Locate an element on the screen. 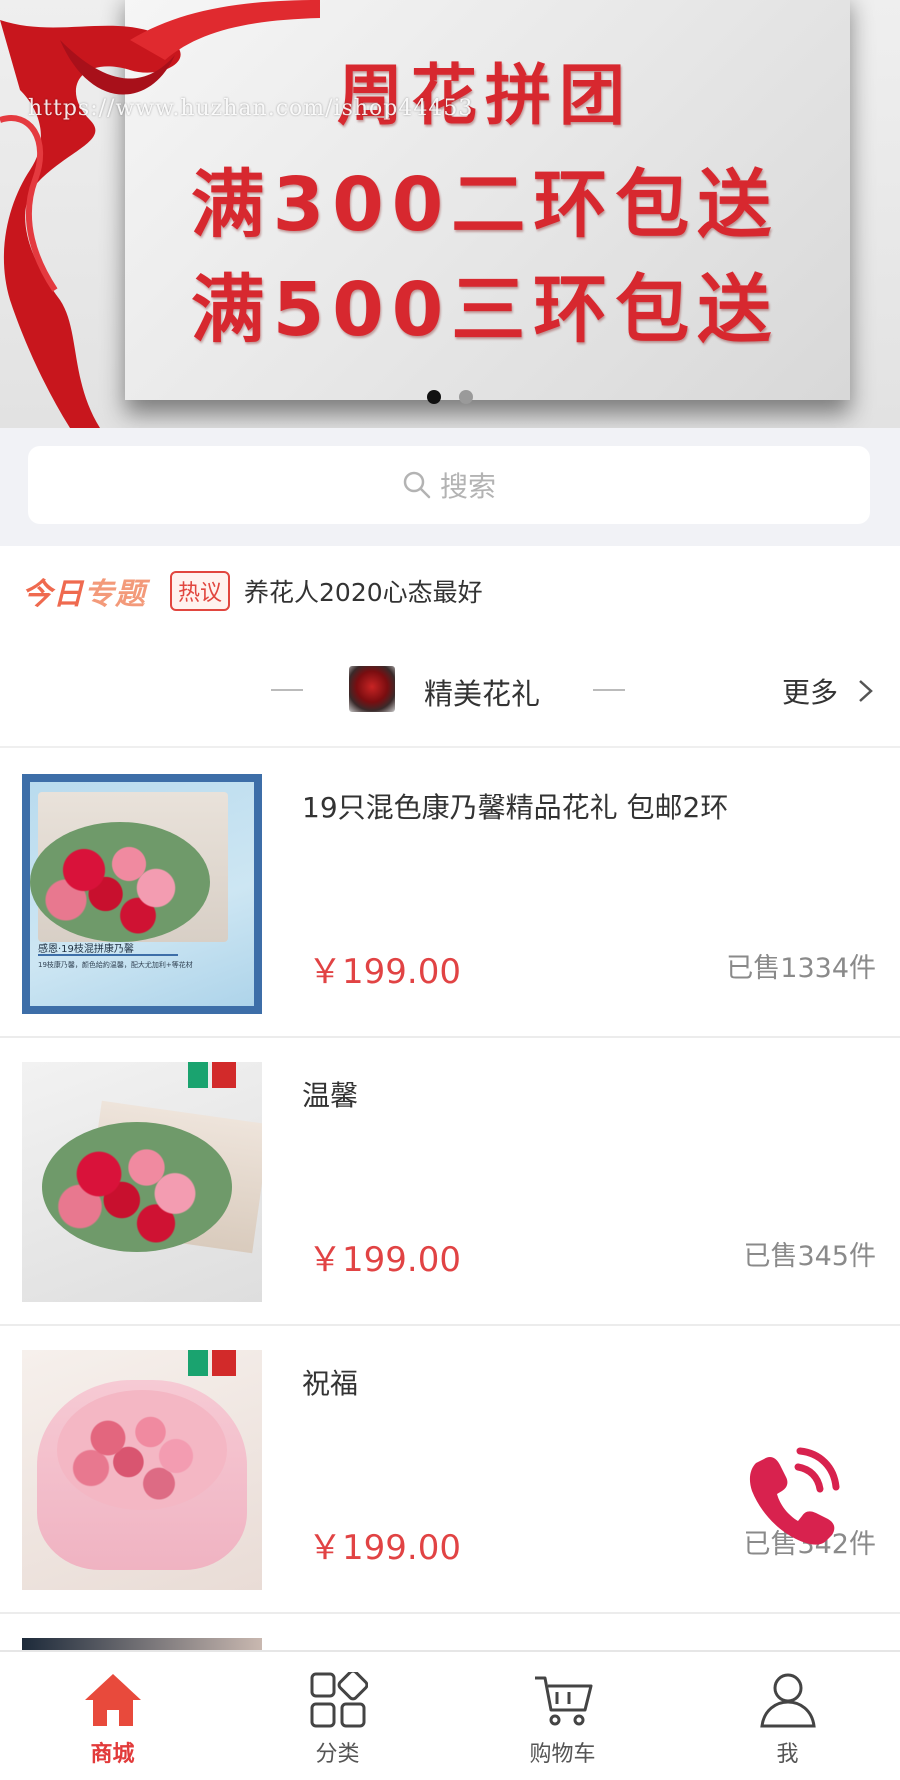 This screenshot has width=900, height=1780. watermark-text: https://www.huzhan.com/ishop44453 is located at coordinates (251, 108).